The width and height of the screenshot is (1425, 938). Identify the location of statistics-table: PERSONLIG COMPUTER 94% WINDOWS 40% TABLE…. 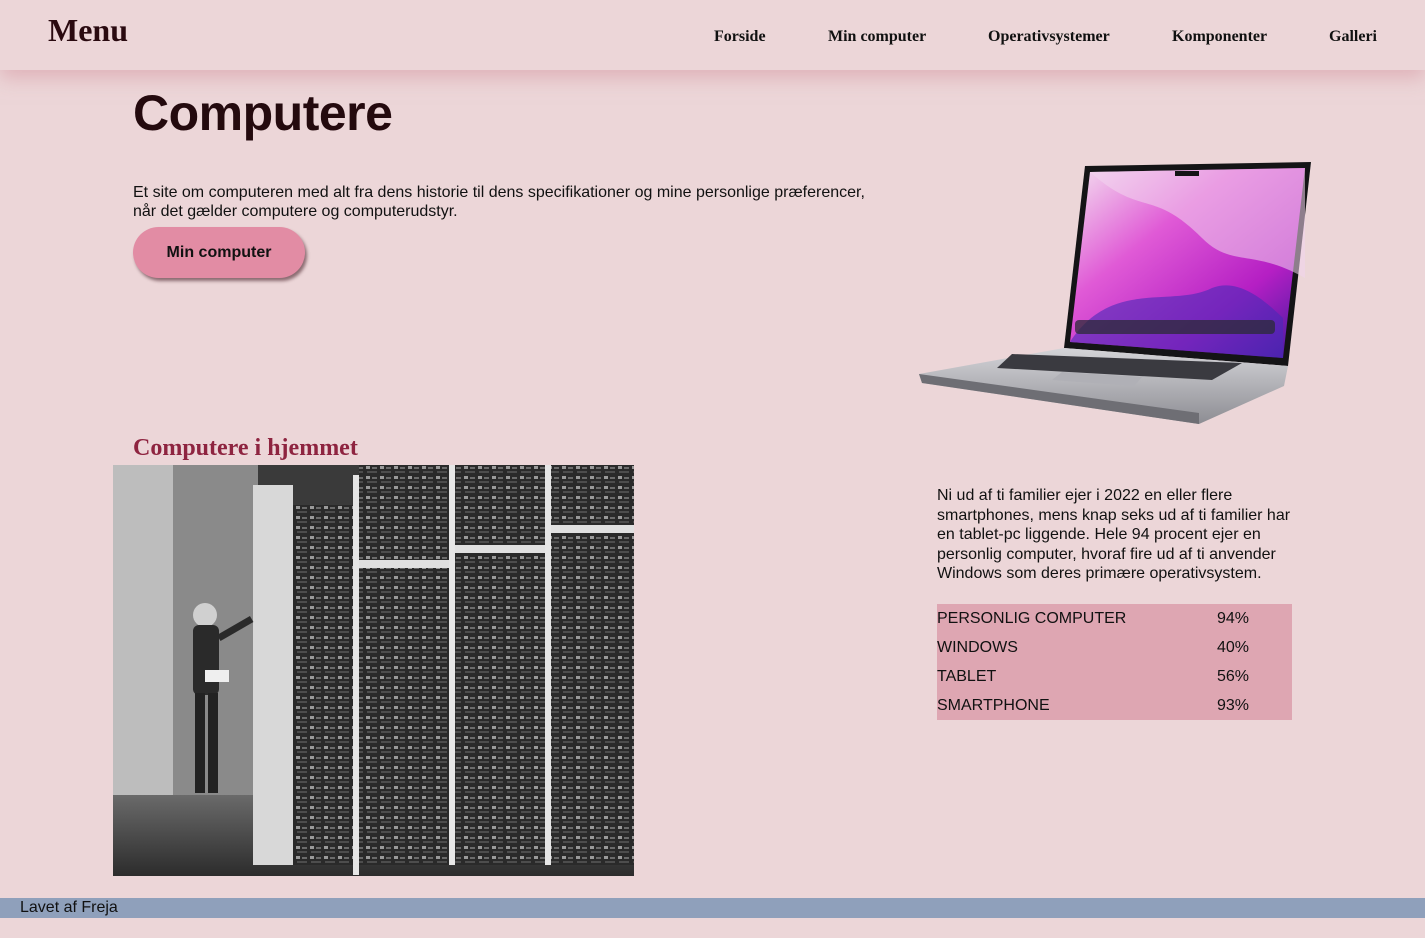
(1114, 662).